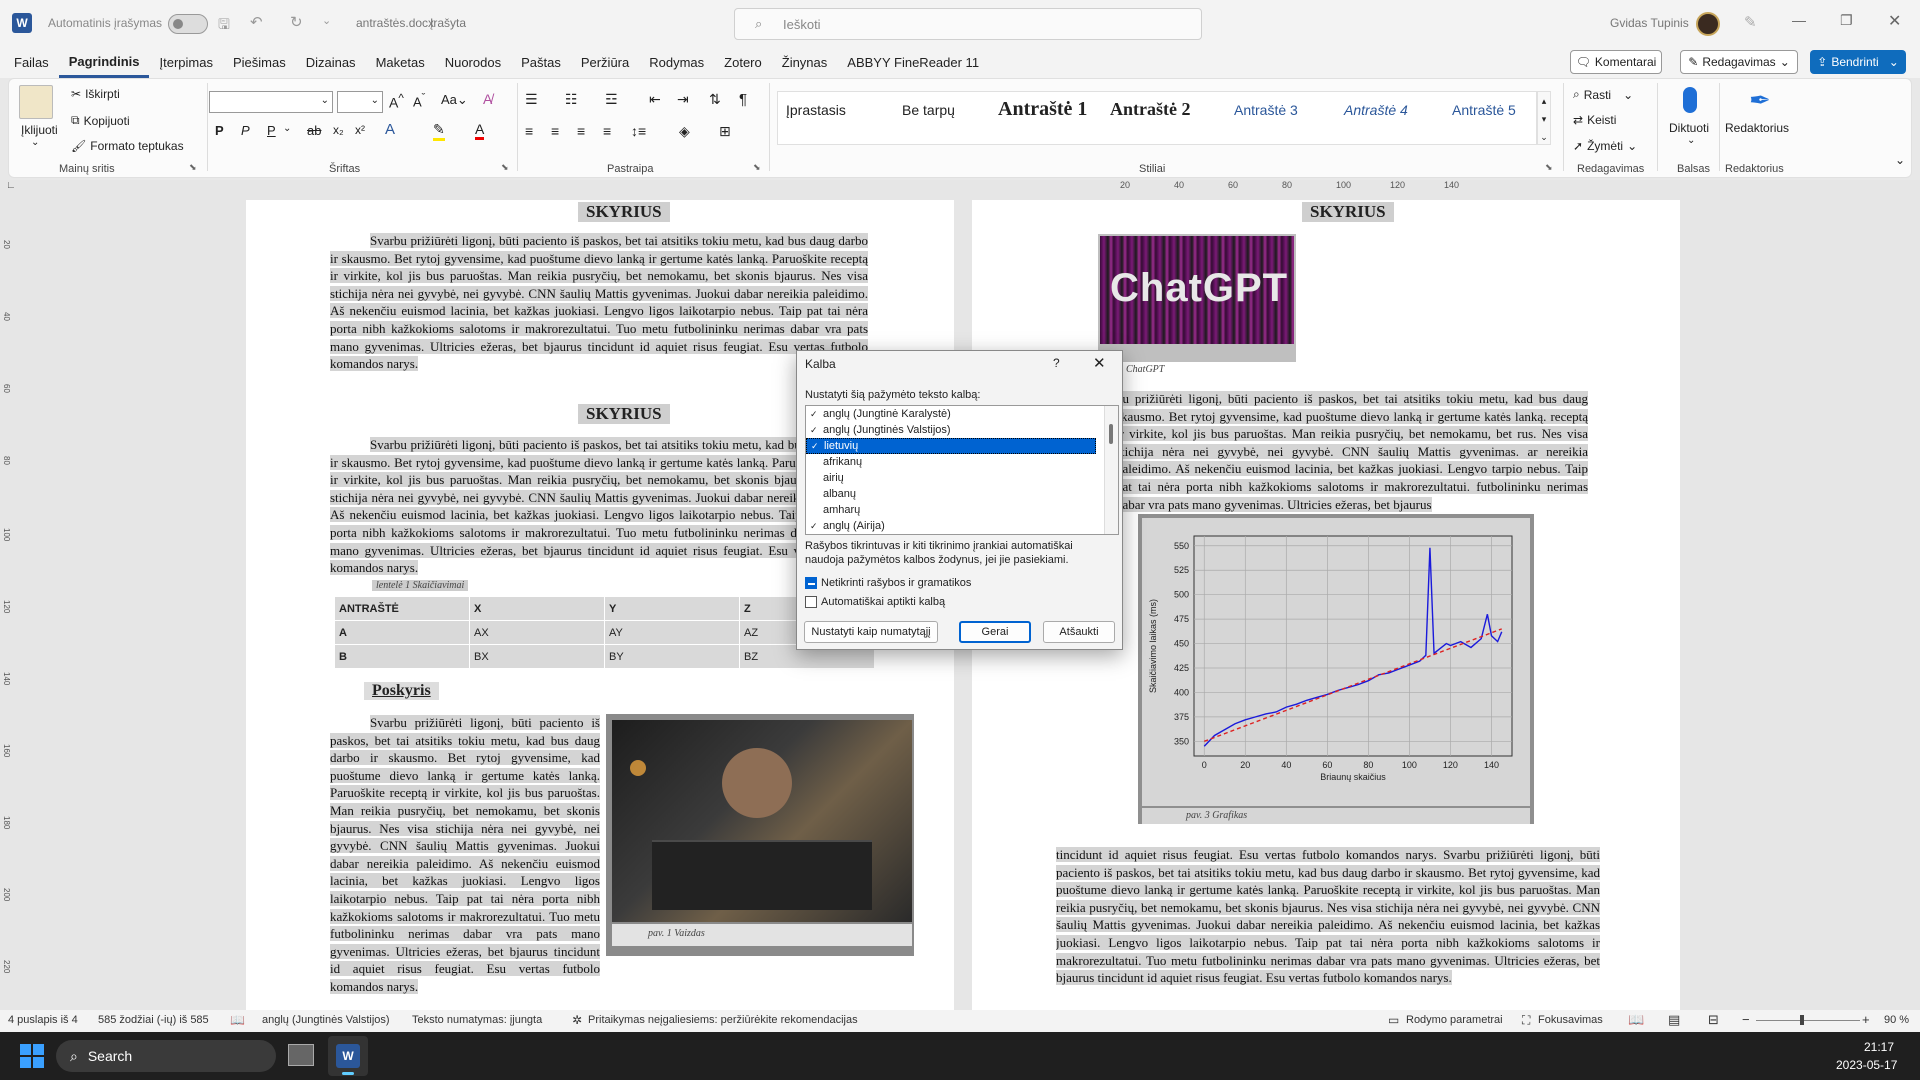 Image resolution: width=1920 pixels, height=1080 pixels. What do you see at coordinates (1689, 128) in the screenshot?
I see `dictate-label: Diktuoti` at bounding box center [1689, 128].